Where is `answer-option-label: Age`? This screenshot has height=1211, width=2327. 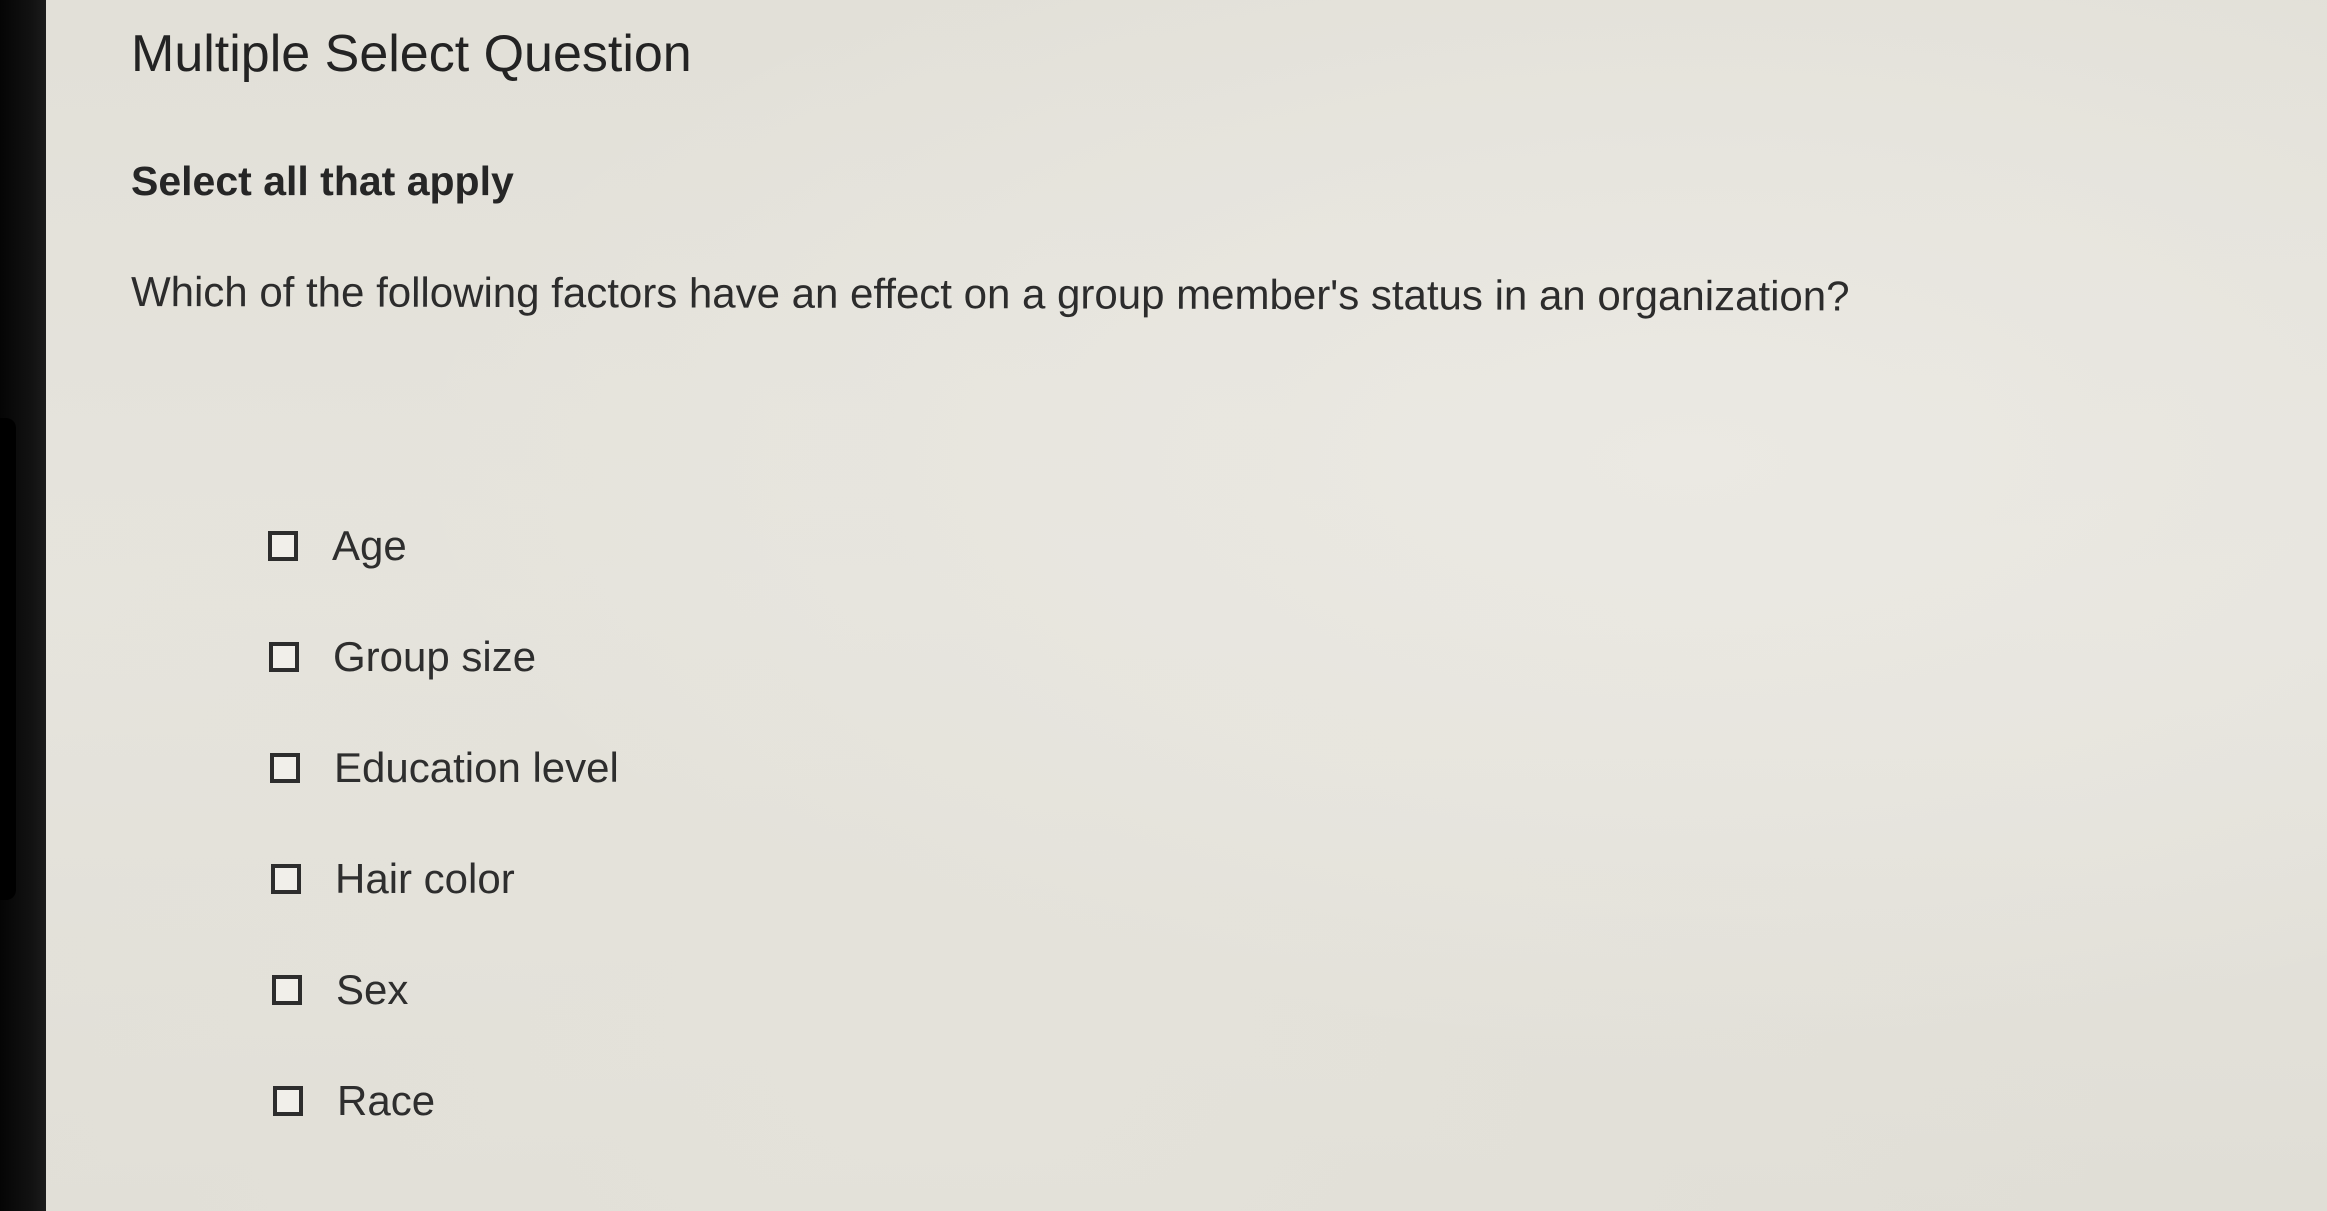 answer-option-label: Age is located at coordinates (369, 545).